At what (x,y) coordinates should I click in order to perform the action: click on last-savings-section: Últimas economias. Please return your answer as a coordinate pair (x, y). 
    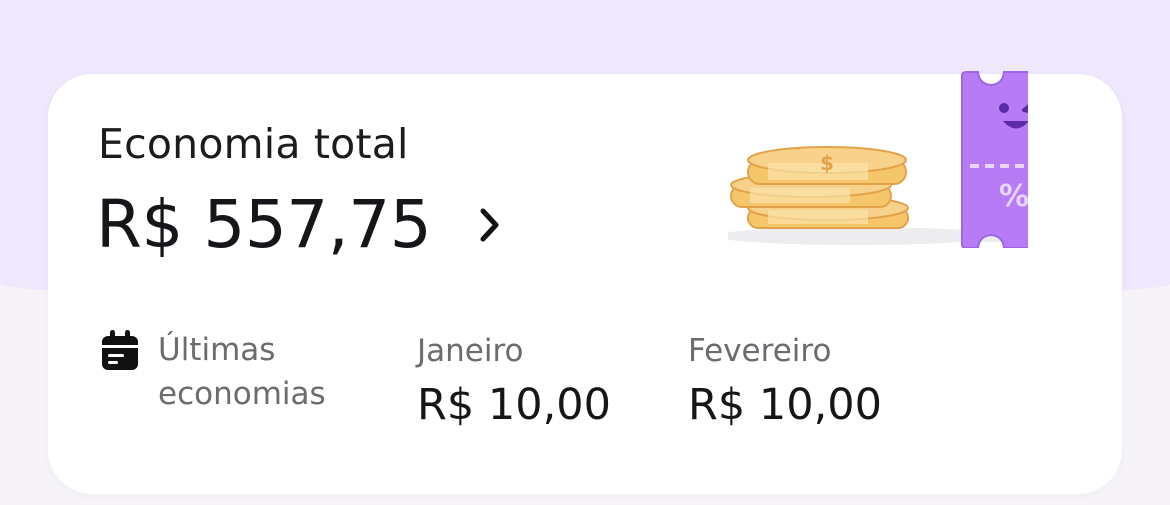
    Looking at the image, I should click on (229, 372).